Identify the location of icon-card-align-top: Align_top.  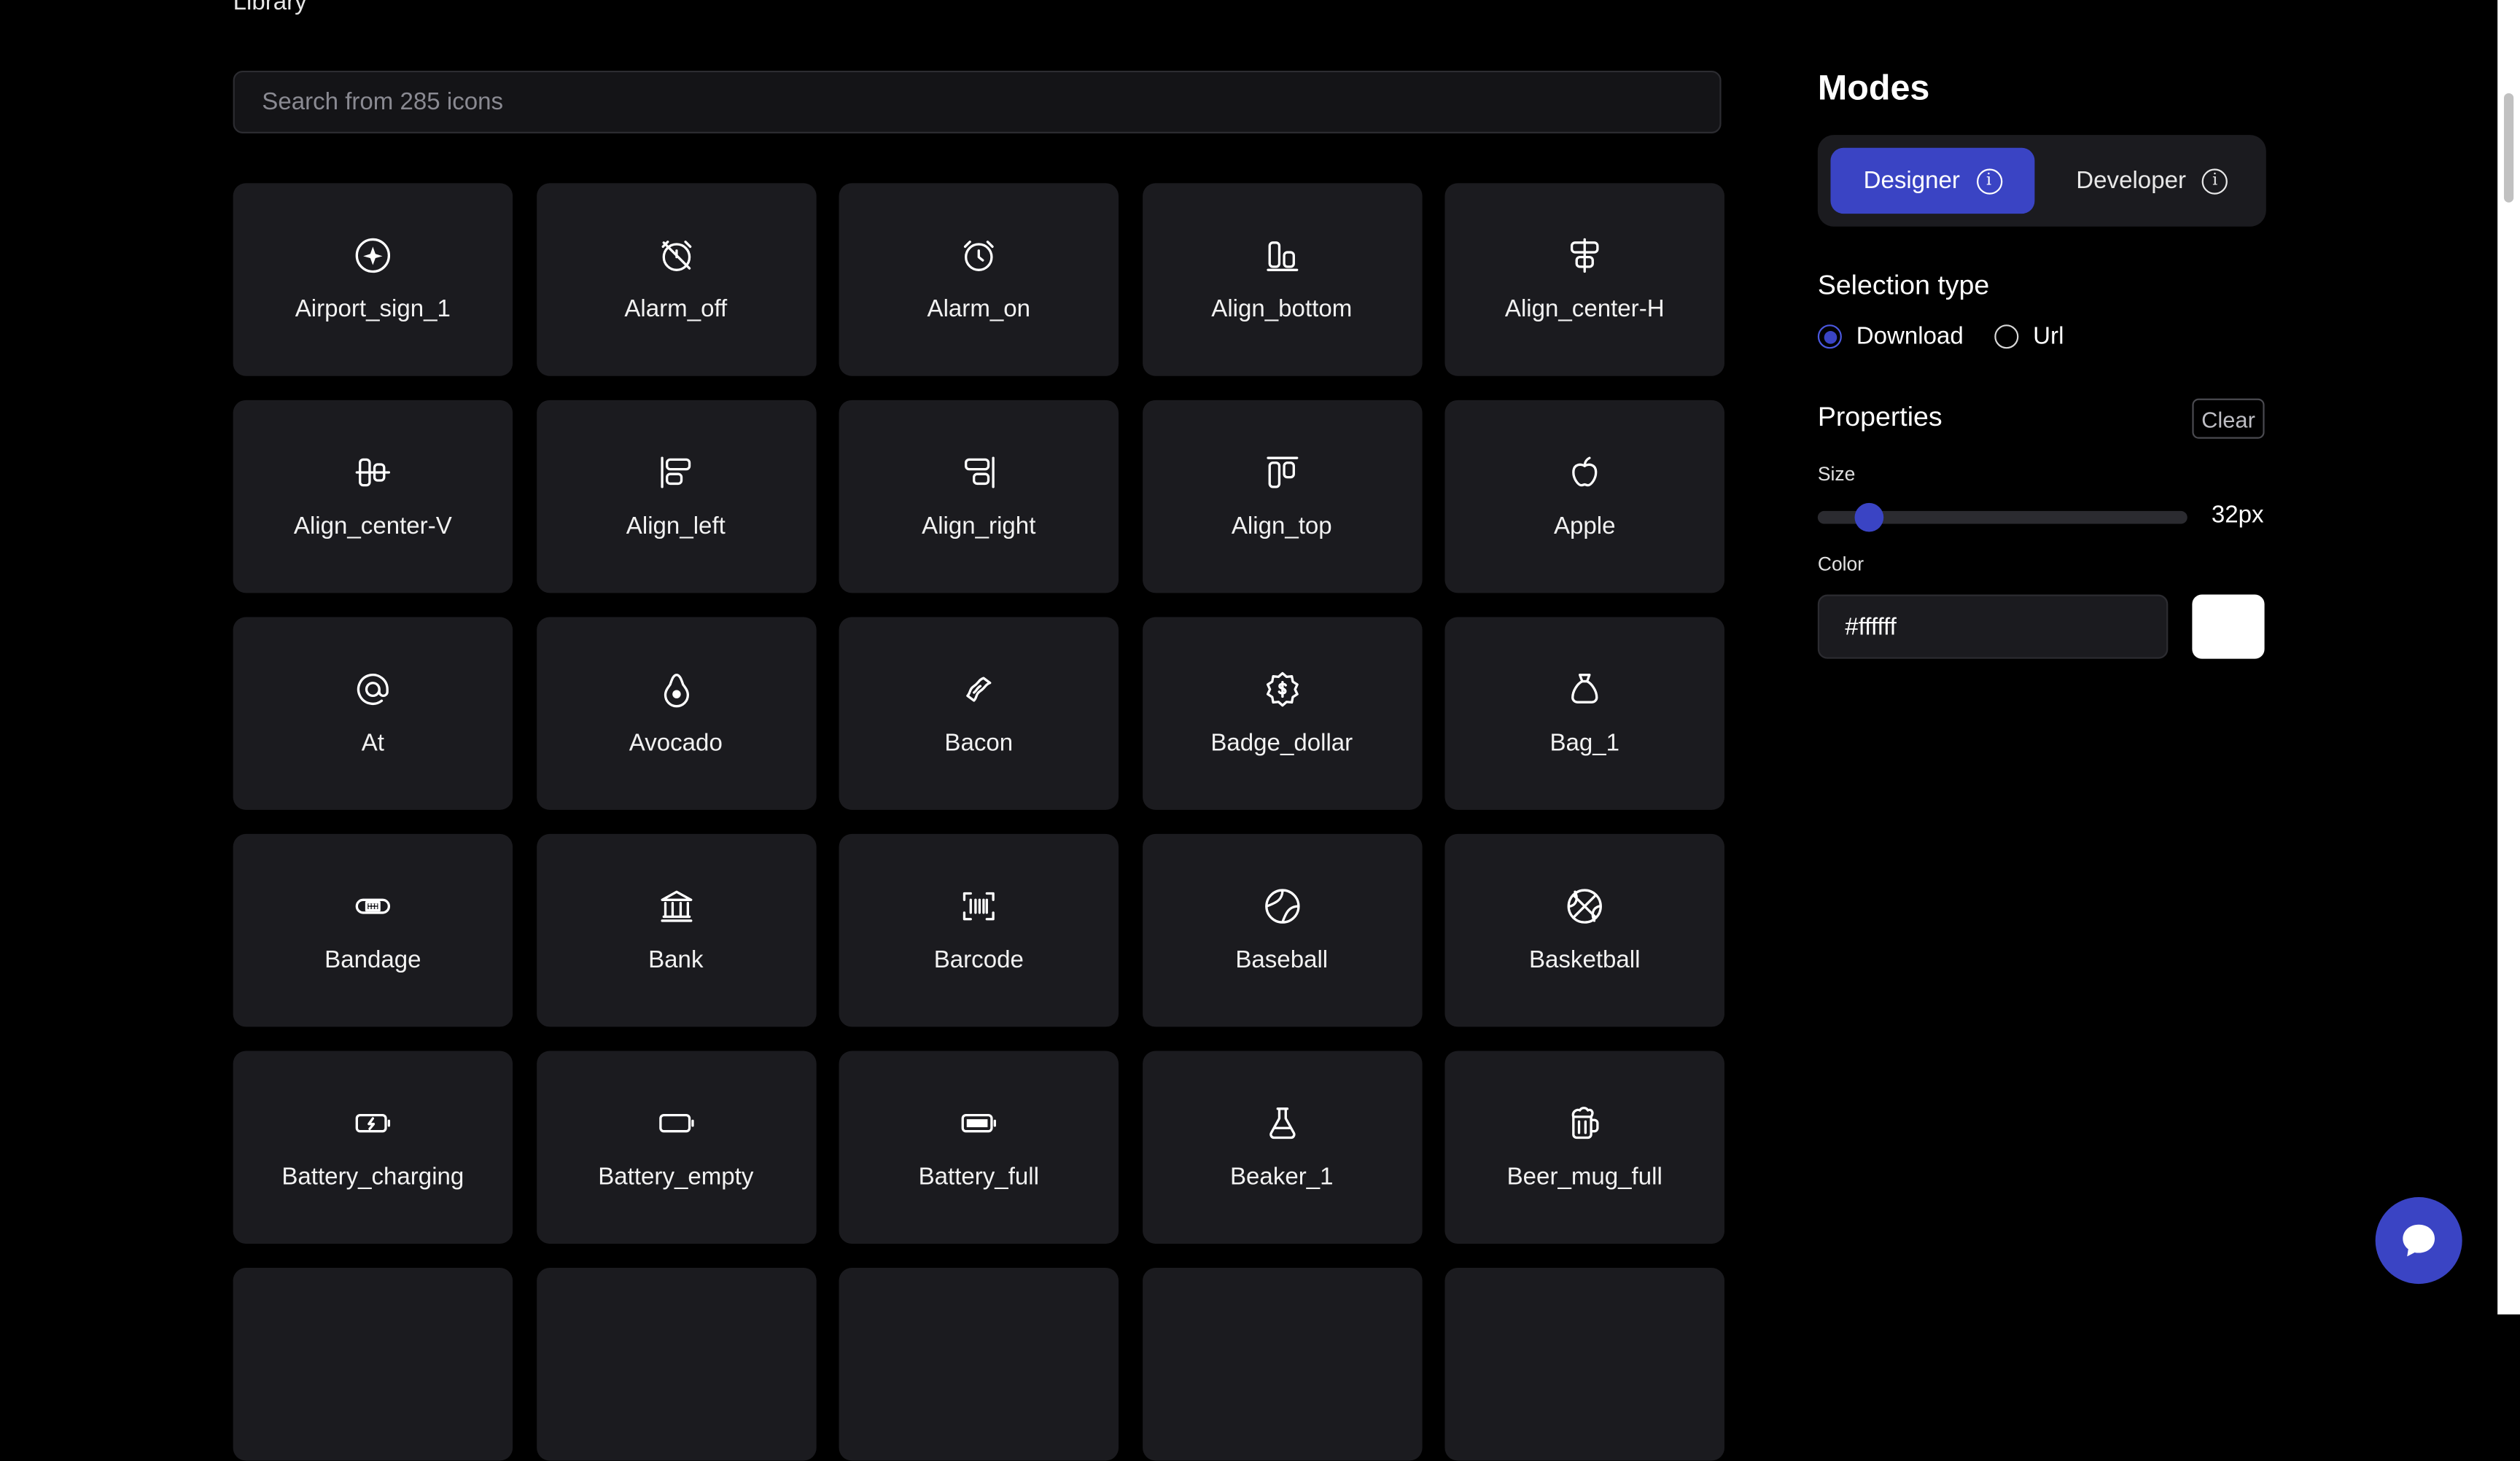
(1282, 496).